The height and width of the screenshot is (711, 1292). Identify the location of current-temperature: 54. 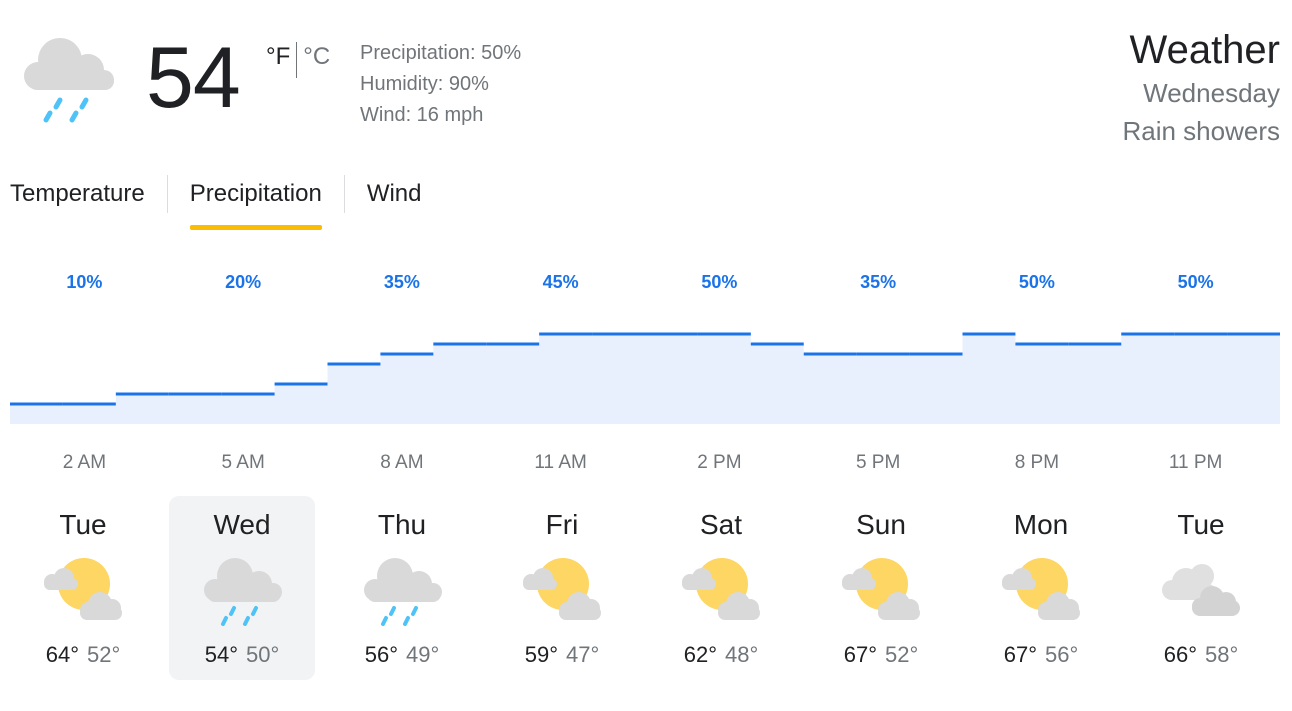
(193, 78).